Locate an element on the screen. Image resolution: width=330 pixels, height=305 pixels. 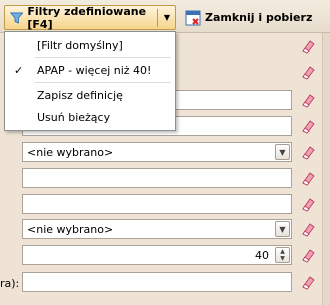
number-value: 40 is located at coordinates (262, 255).